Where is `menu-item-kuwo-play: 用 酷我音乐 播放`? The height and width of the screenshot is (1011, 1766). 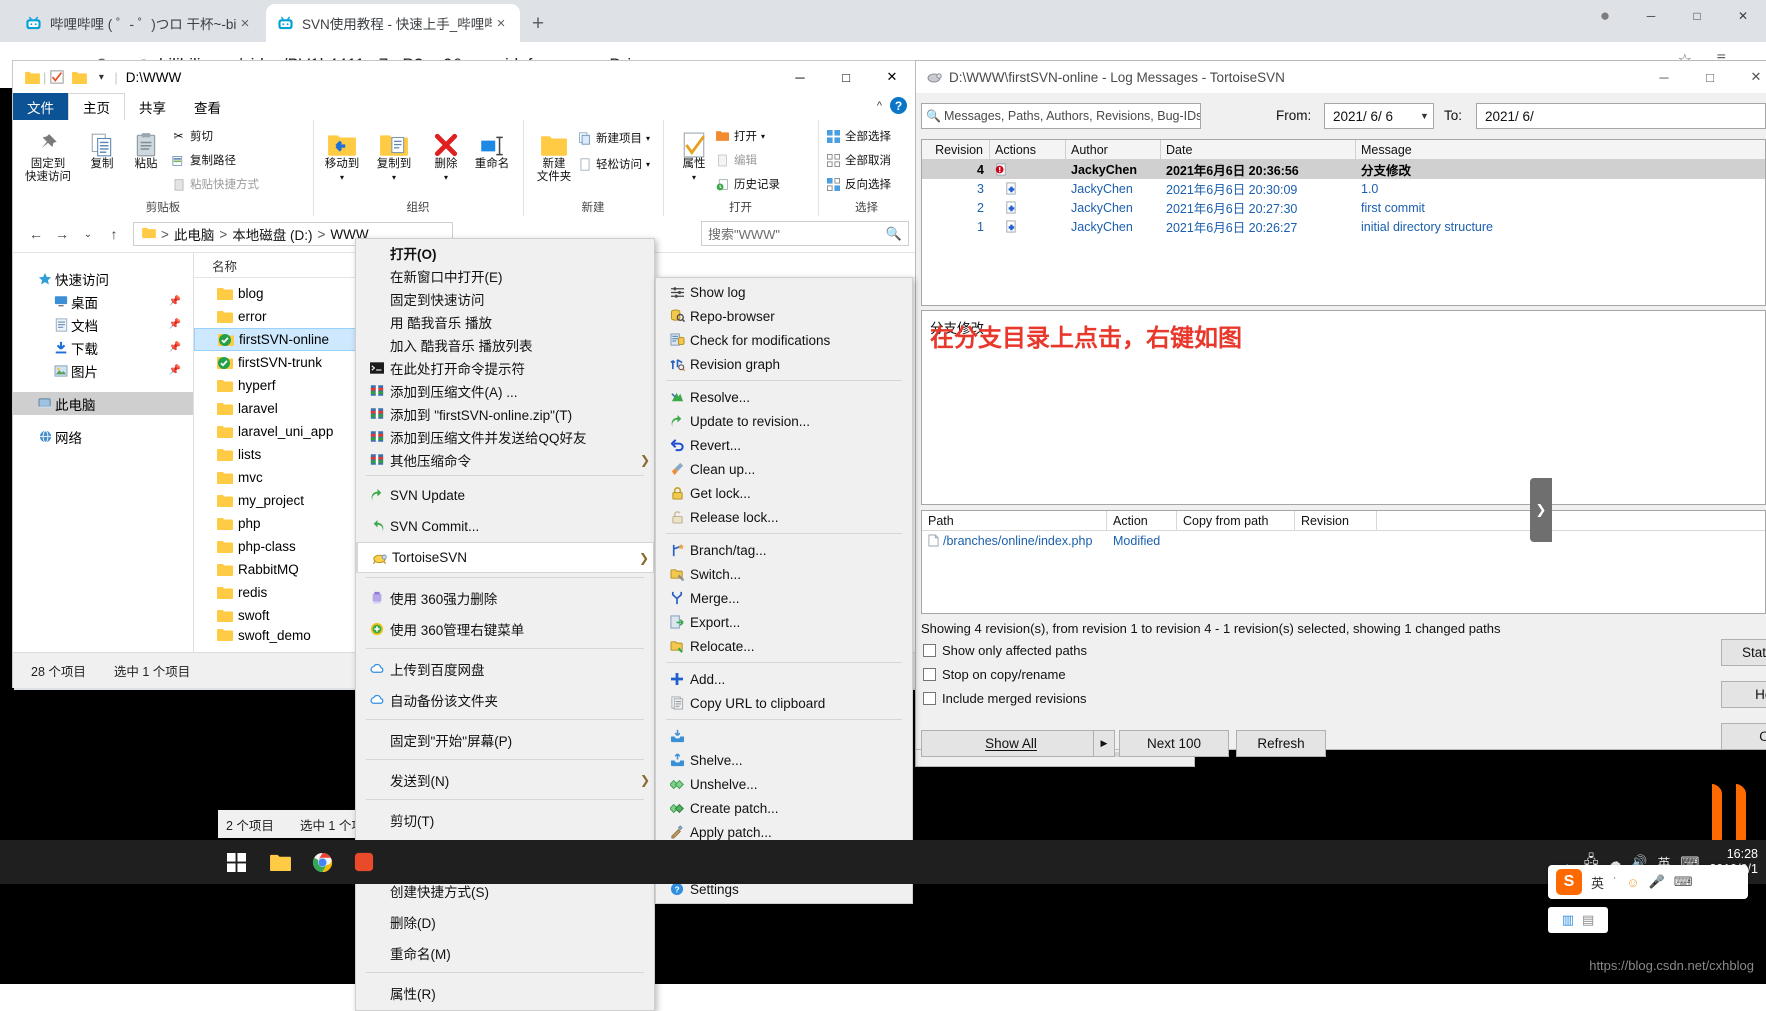
menu-item-kuwo-play: 用 酷我音乐 播放 is located at coordinates (505, 321).